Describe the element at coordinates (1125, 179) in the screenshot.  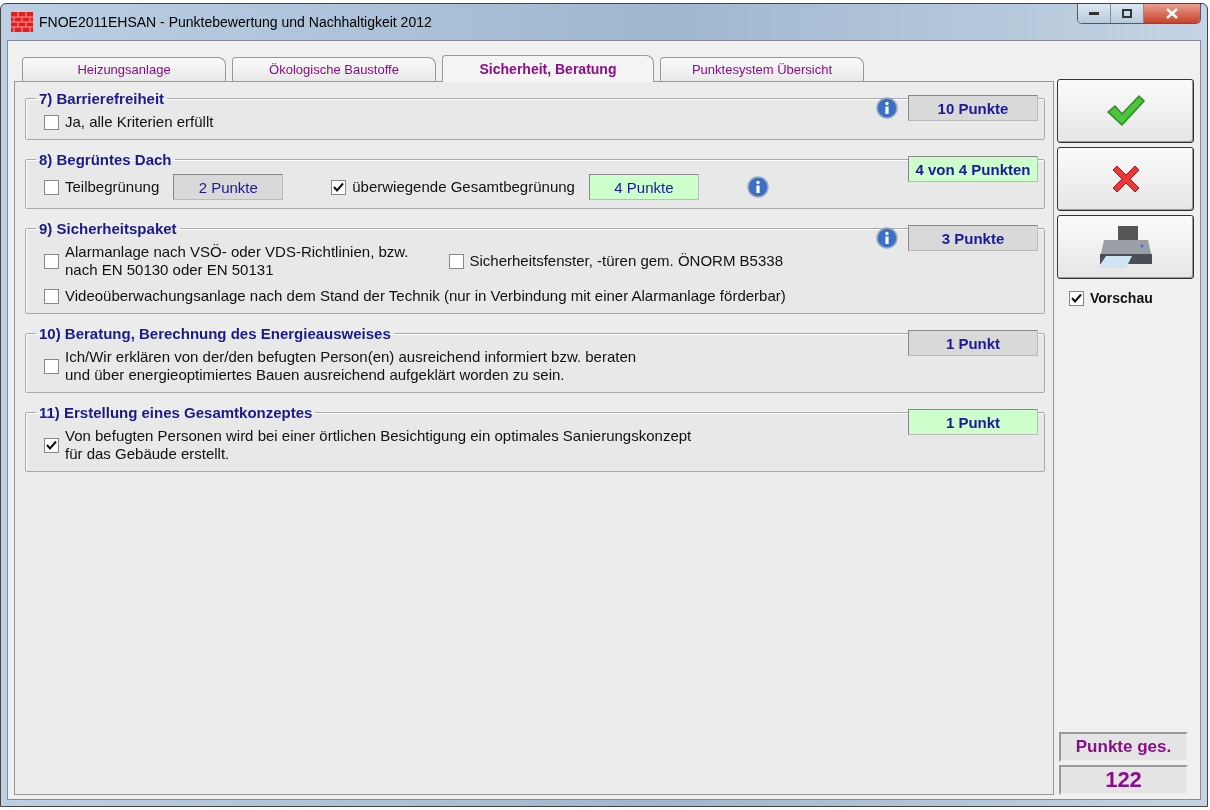
I see `cancel-button` at that location.